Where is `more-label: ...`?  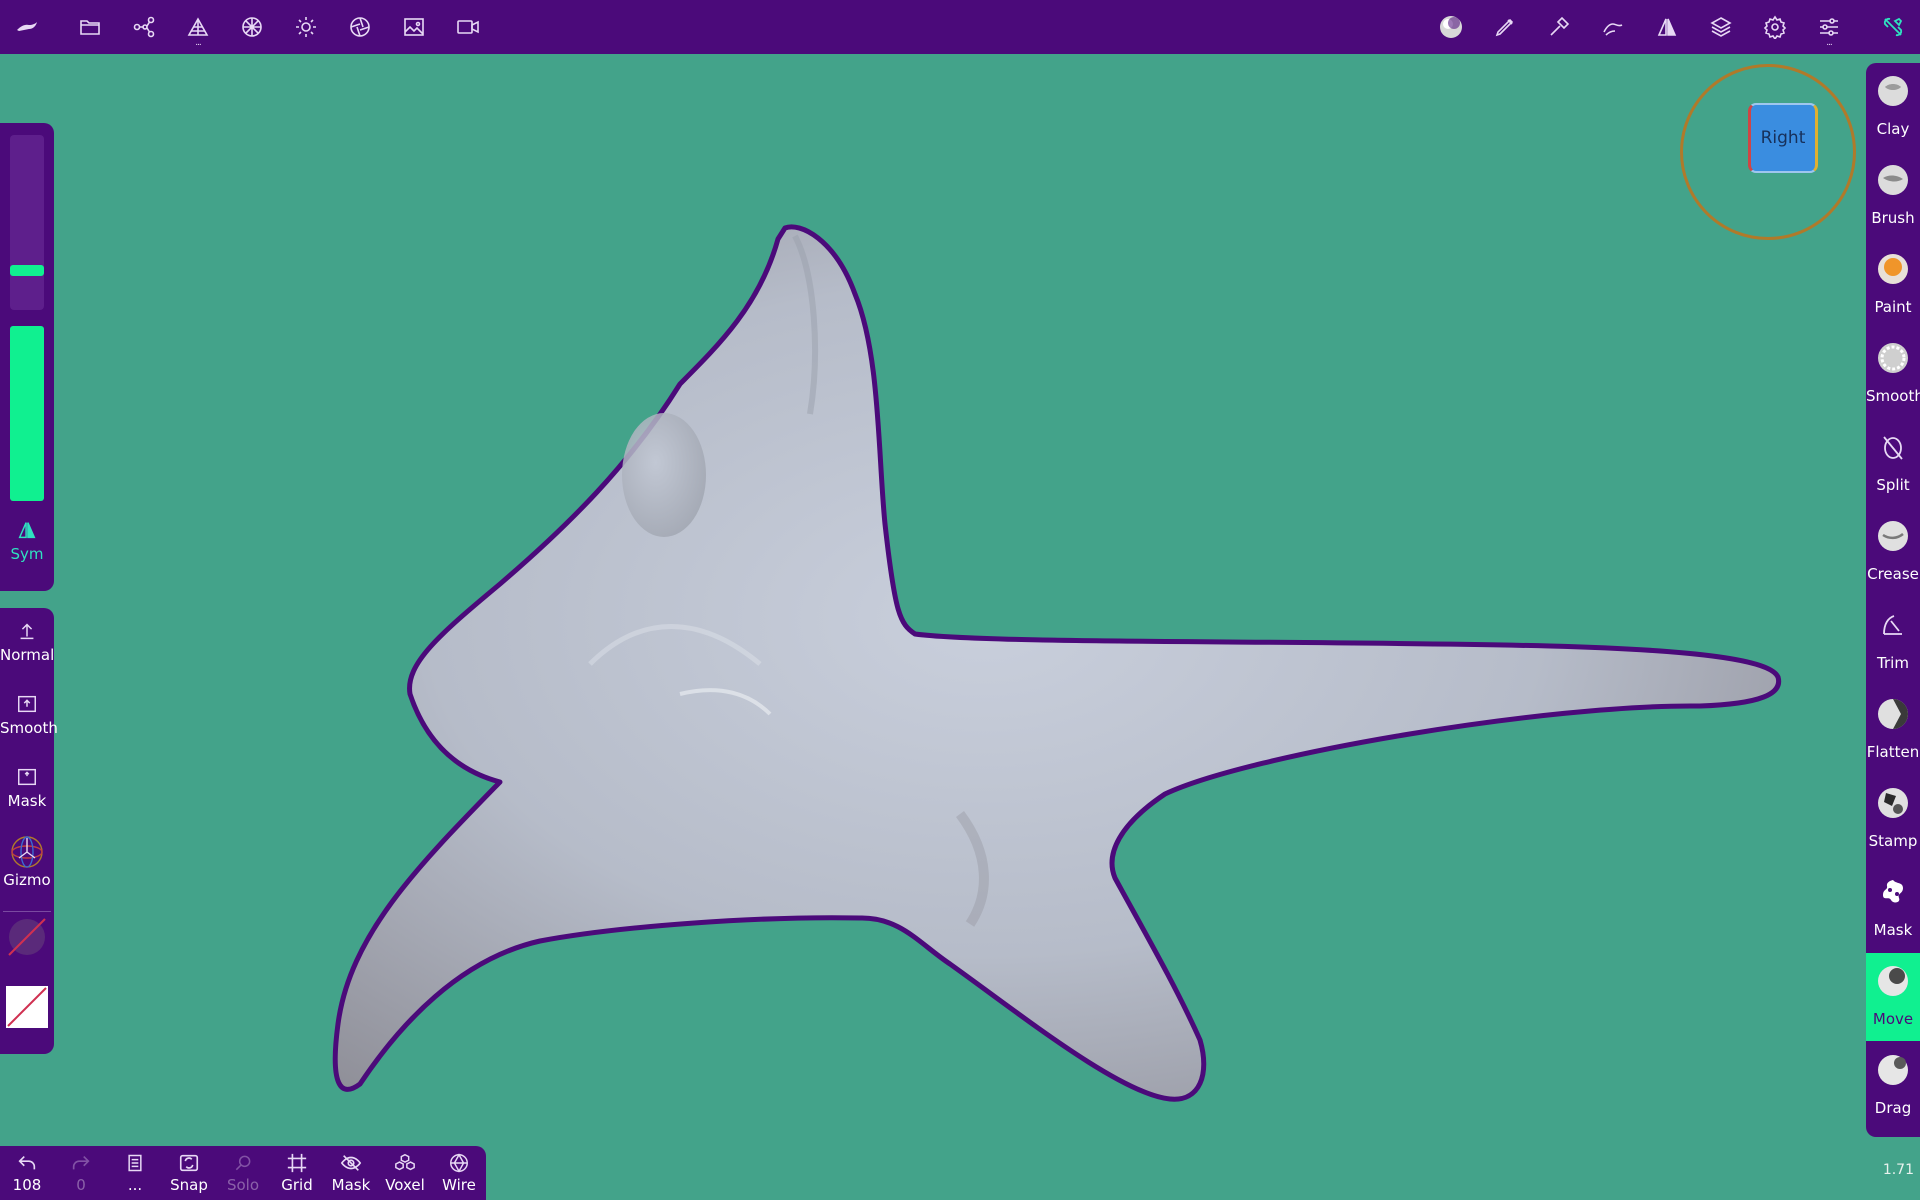
more-label: ... is located at coordinates (135, 1185).